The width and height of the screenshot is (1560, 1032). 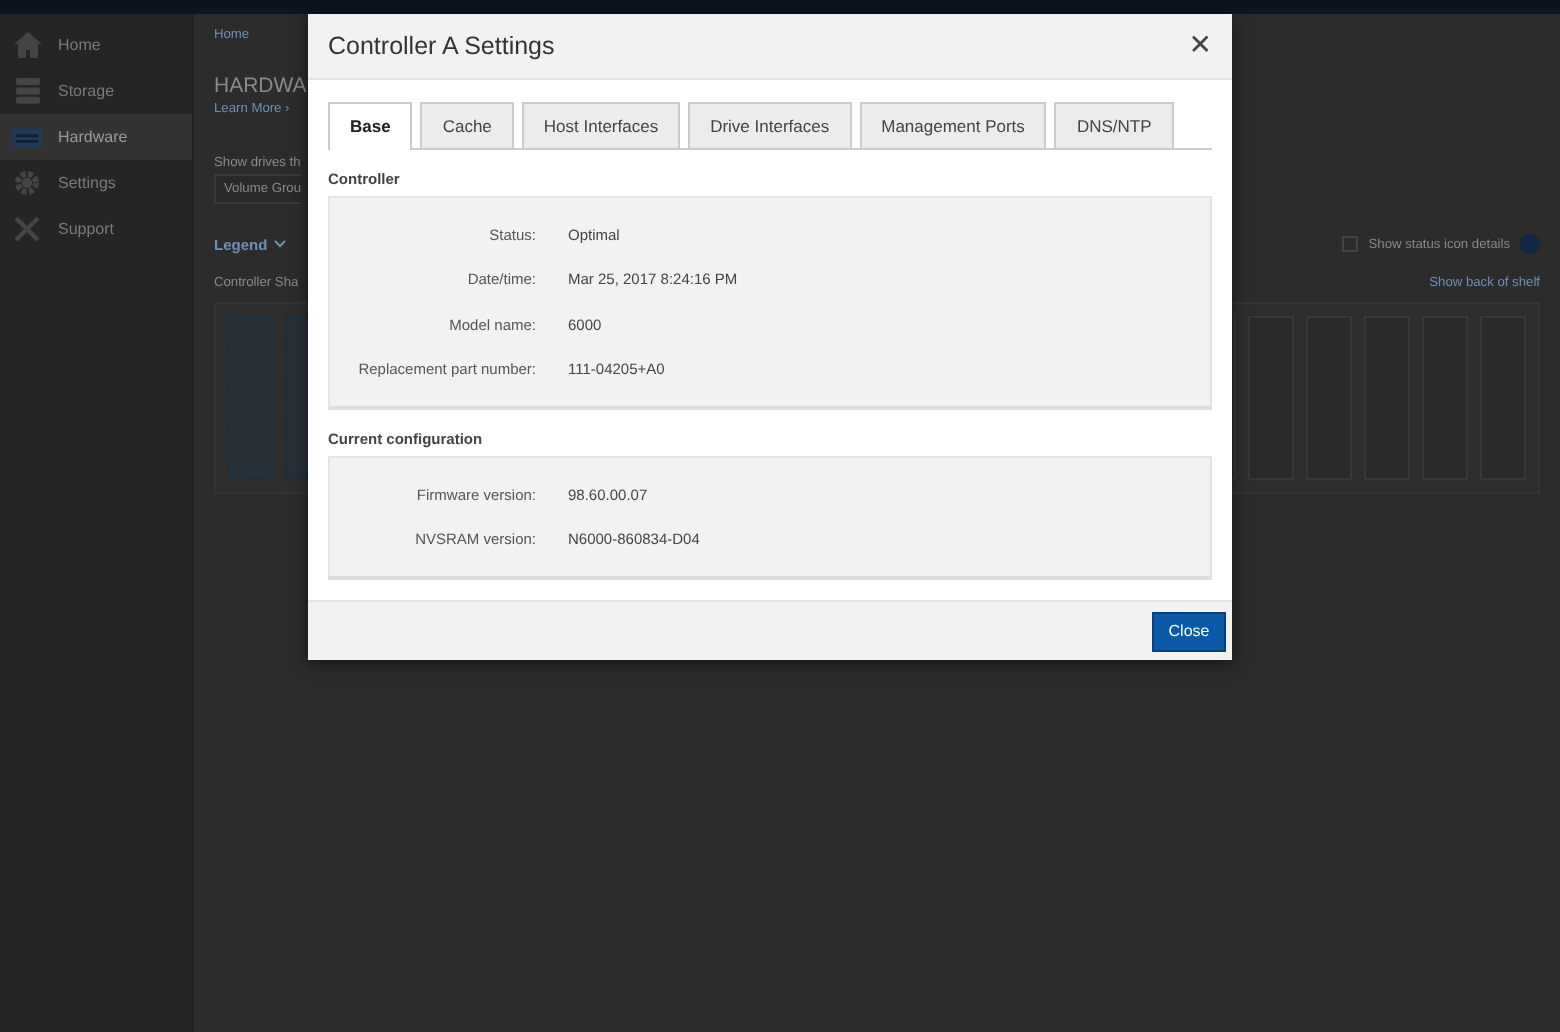 I want to click on close-button: Close, so click(x=1189, y=631).